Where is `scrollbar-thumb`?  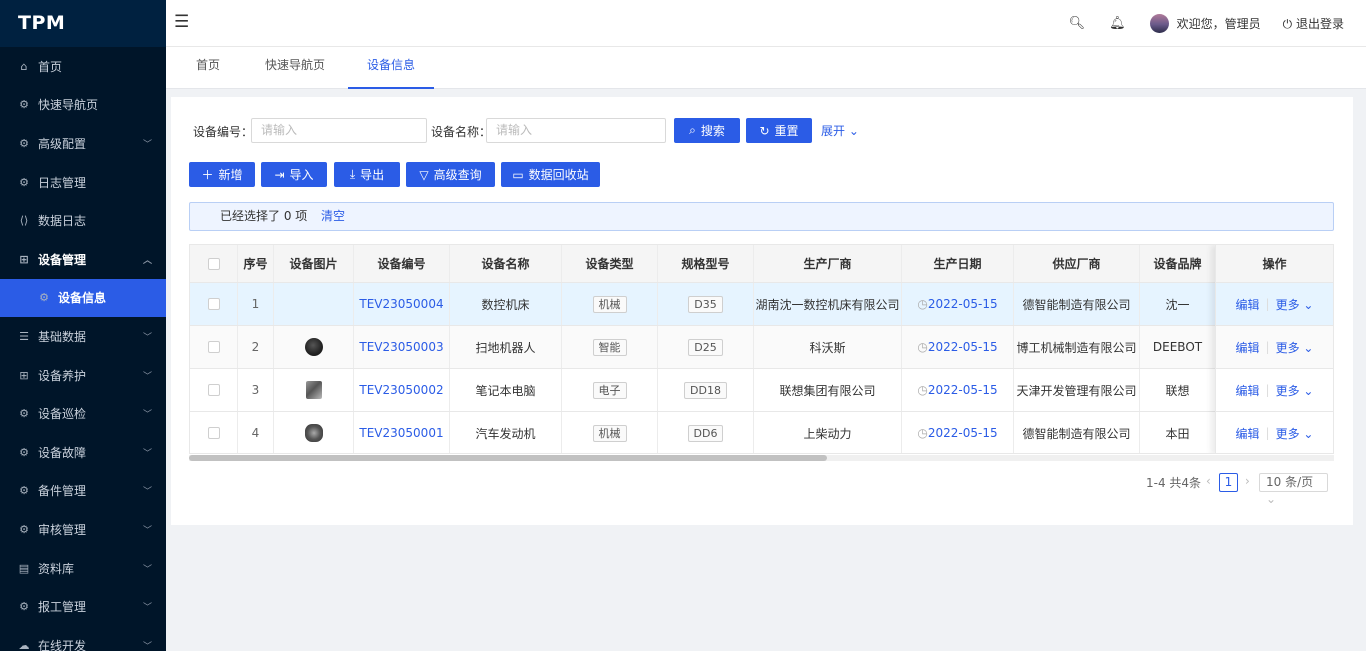 scrollbar-thumb is located at coordinates (508, 458).